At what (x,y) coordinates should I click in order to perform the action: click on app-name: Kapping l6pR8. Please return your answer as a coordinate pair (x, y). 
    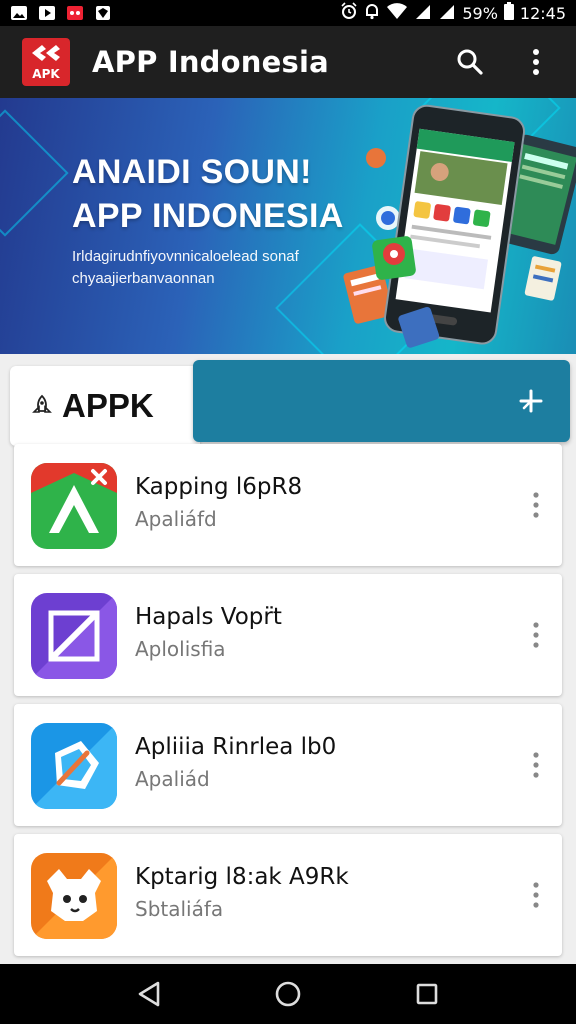
    Looking at the image, I should click on (219, 487).